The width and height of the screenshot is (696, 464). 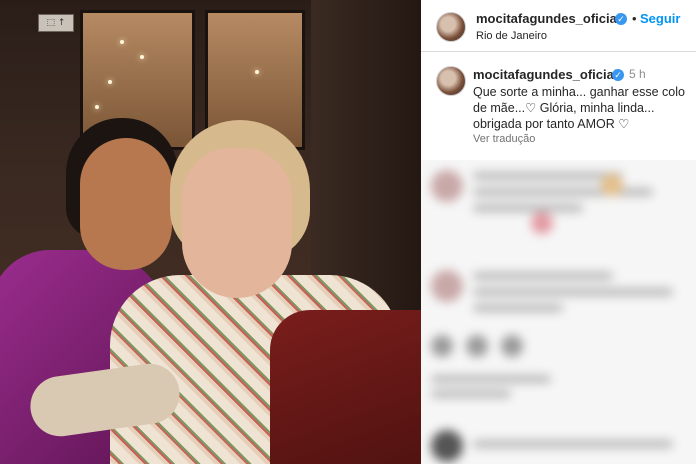 What do you see at coordinates (56, 23) in the screenshot?
I see `exit-sign: ⬚ ↑` at bounding box center [56, 23].